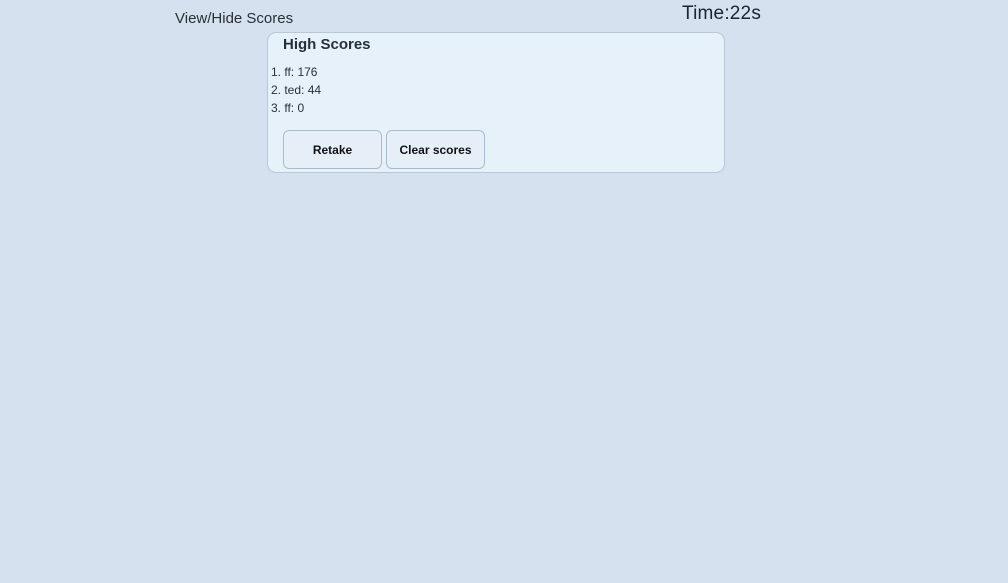 This screenshot has height=583, width=1008. I want to click on score-entry: 2. ted: 44, so click(296, 90).